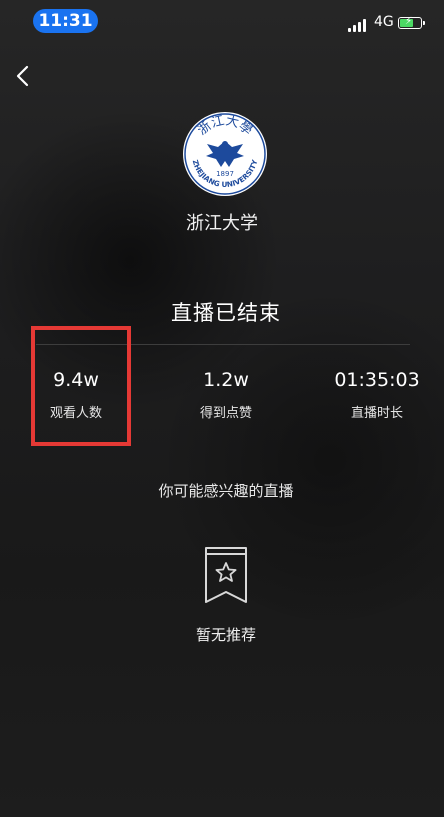 Image resolution: width=444 pixels, height=817 pixels. What do you see at coordinates (225, 174) in the screenshot?
I see `svg-text: 1897` at bounding box center [225, 174].